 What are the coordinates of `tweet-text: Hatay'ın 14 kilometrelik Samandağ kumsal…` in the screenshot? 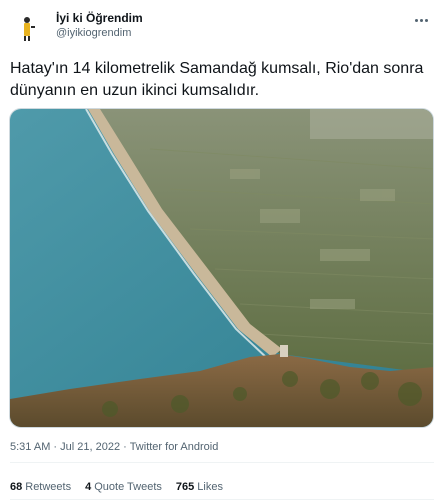 It's located at (217, 79).